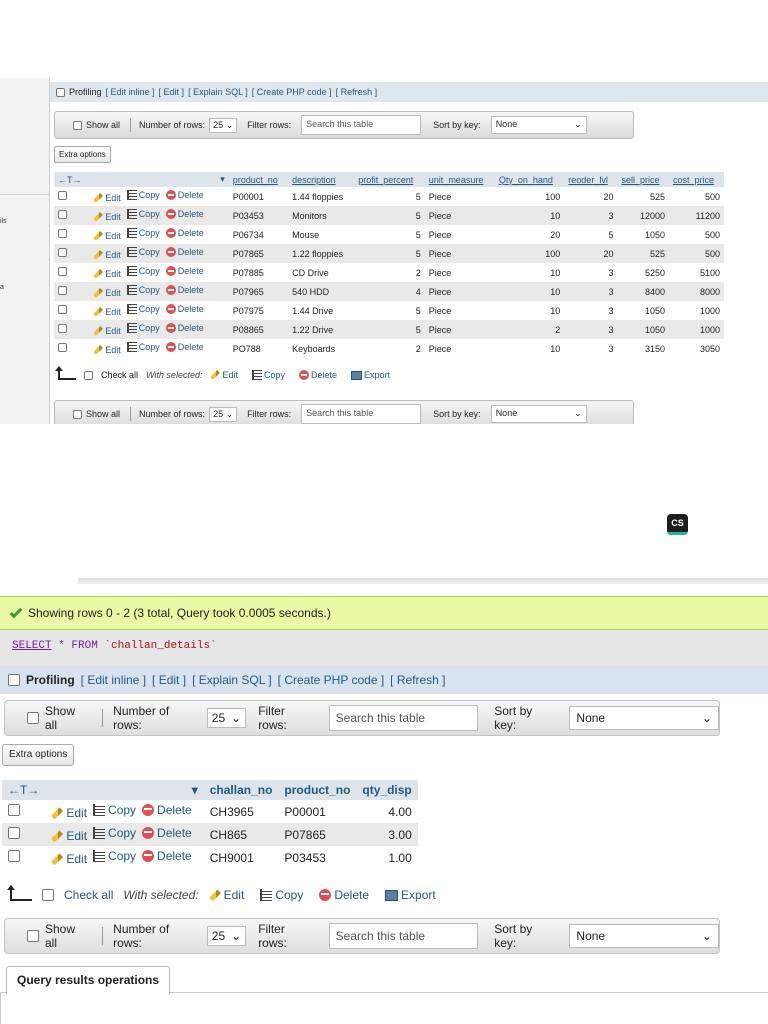 This screenshot has height=1024, width=768. I want to click on table-cell: P07975, so click(258, 310).